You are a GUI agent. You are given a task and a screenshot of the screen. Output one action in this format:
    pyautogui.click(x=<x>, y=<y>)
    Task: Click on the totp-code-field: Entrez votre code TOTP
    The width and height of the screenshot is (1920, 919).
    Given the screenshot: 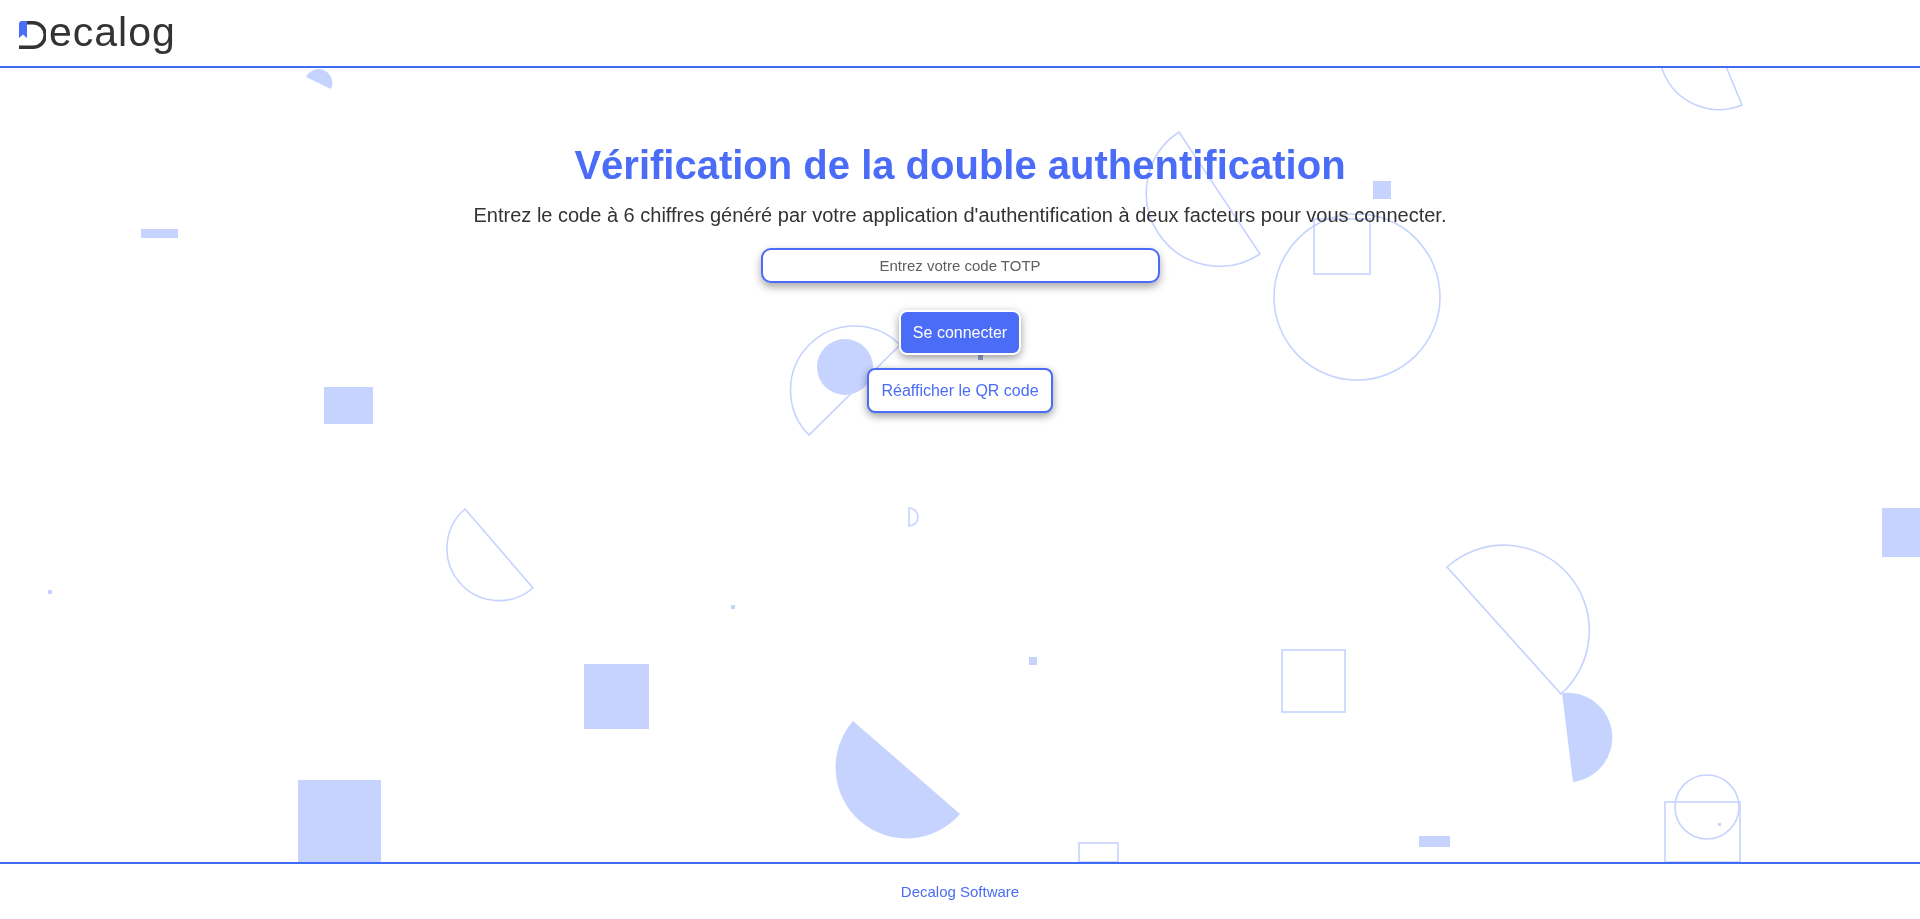 What is the action you would take?
    pyautogui.click(x=960, y=265)
    